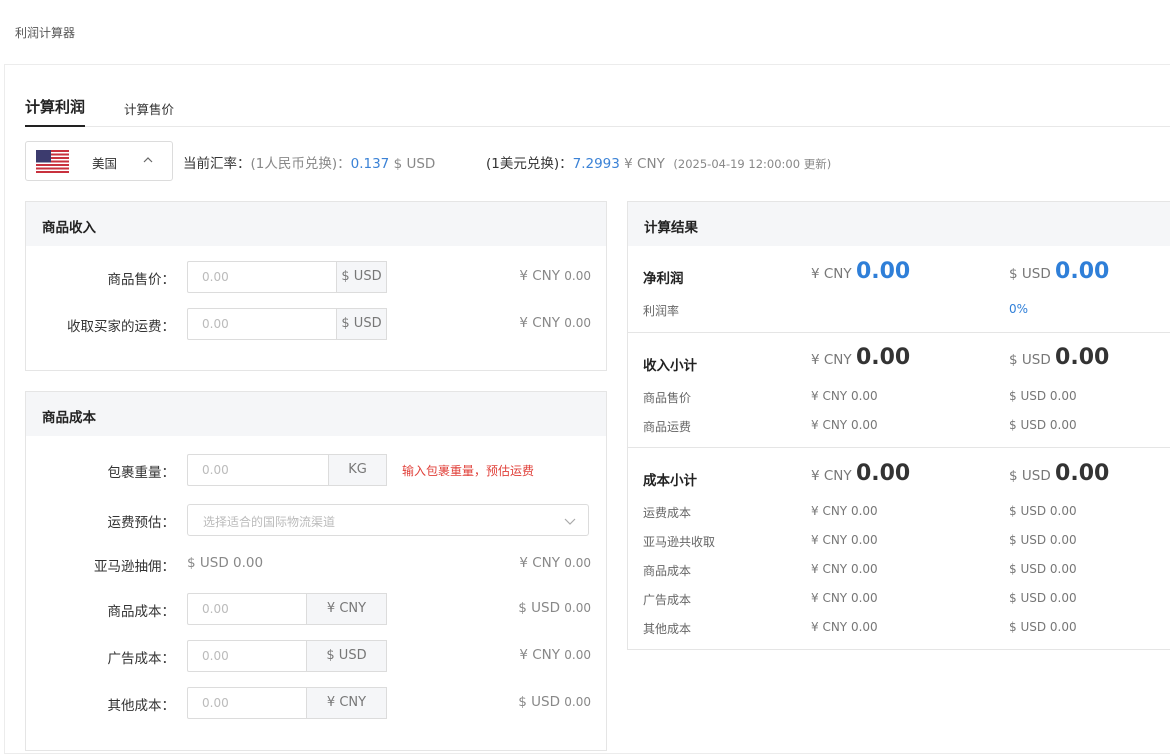 The image size is (1170, 754). Describe the element at coordinates (149, 111) in the screenshot. I see `tab-calc-price: 计算售价` at that location.